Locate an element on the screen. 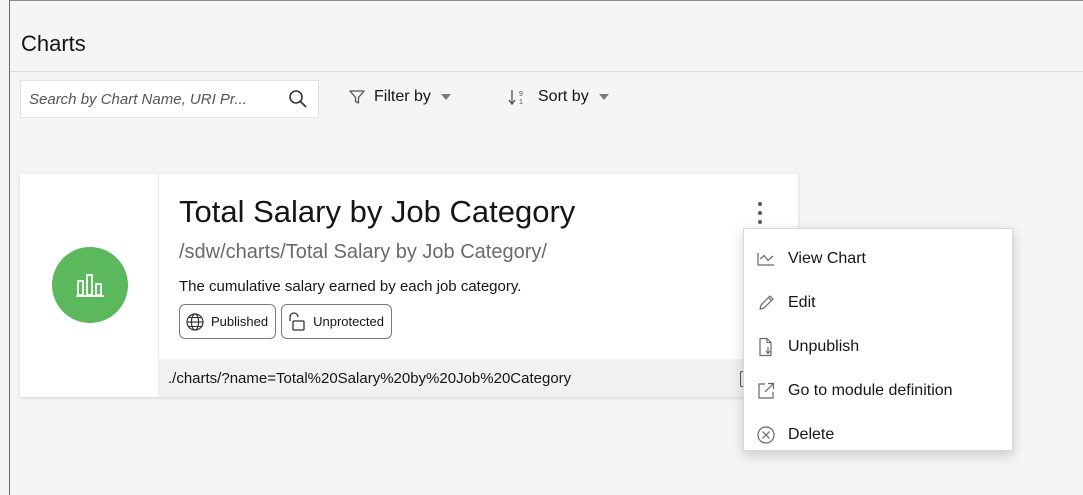 The image size is (1083, 495). published-tag: Published is located at coordinates (228, 321).